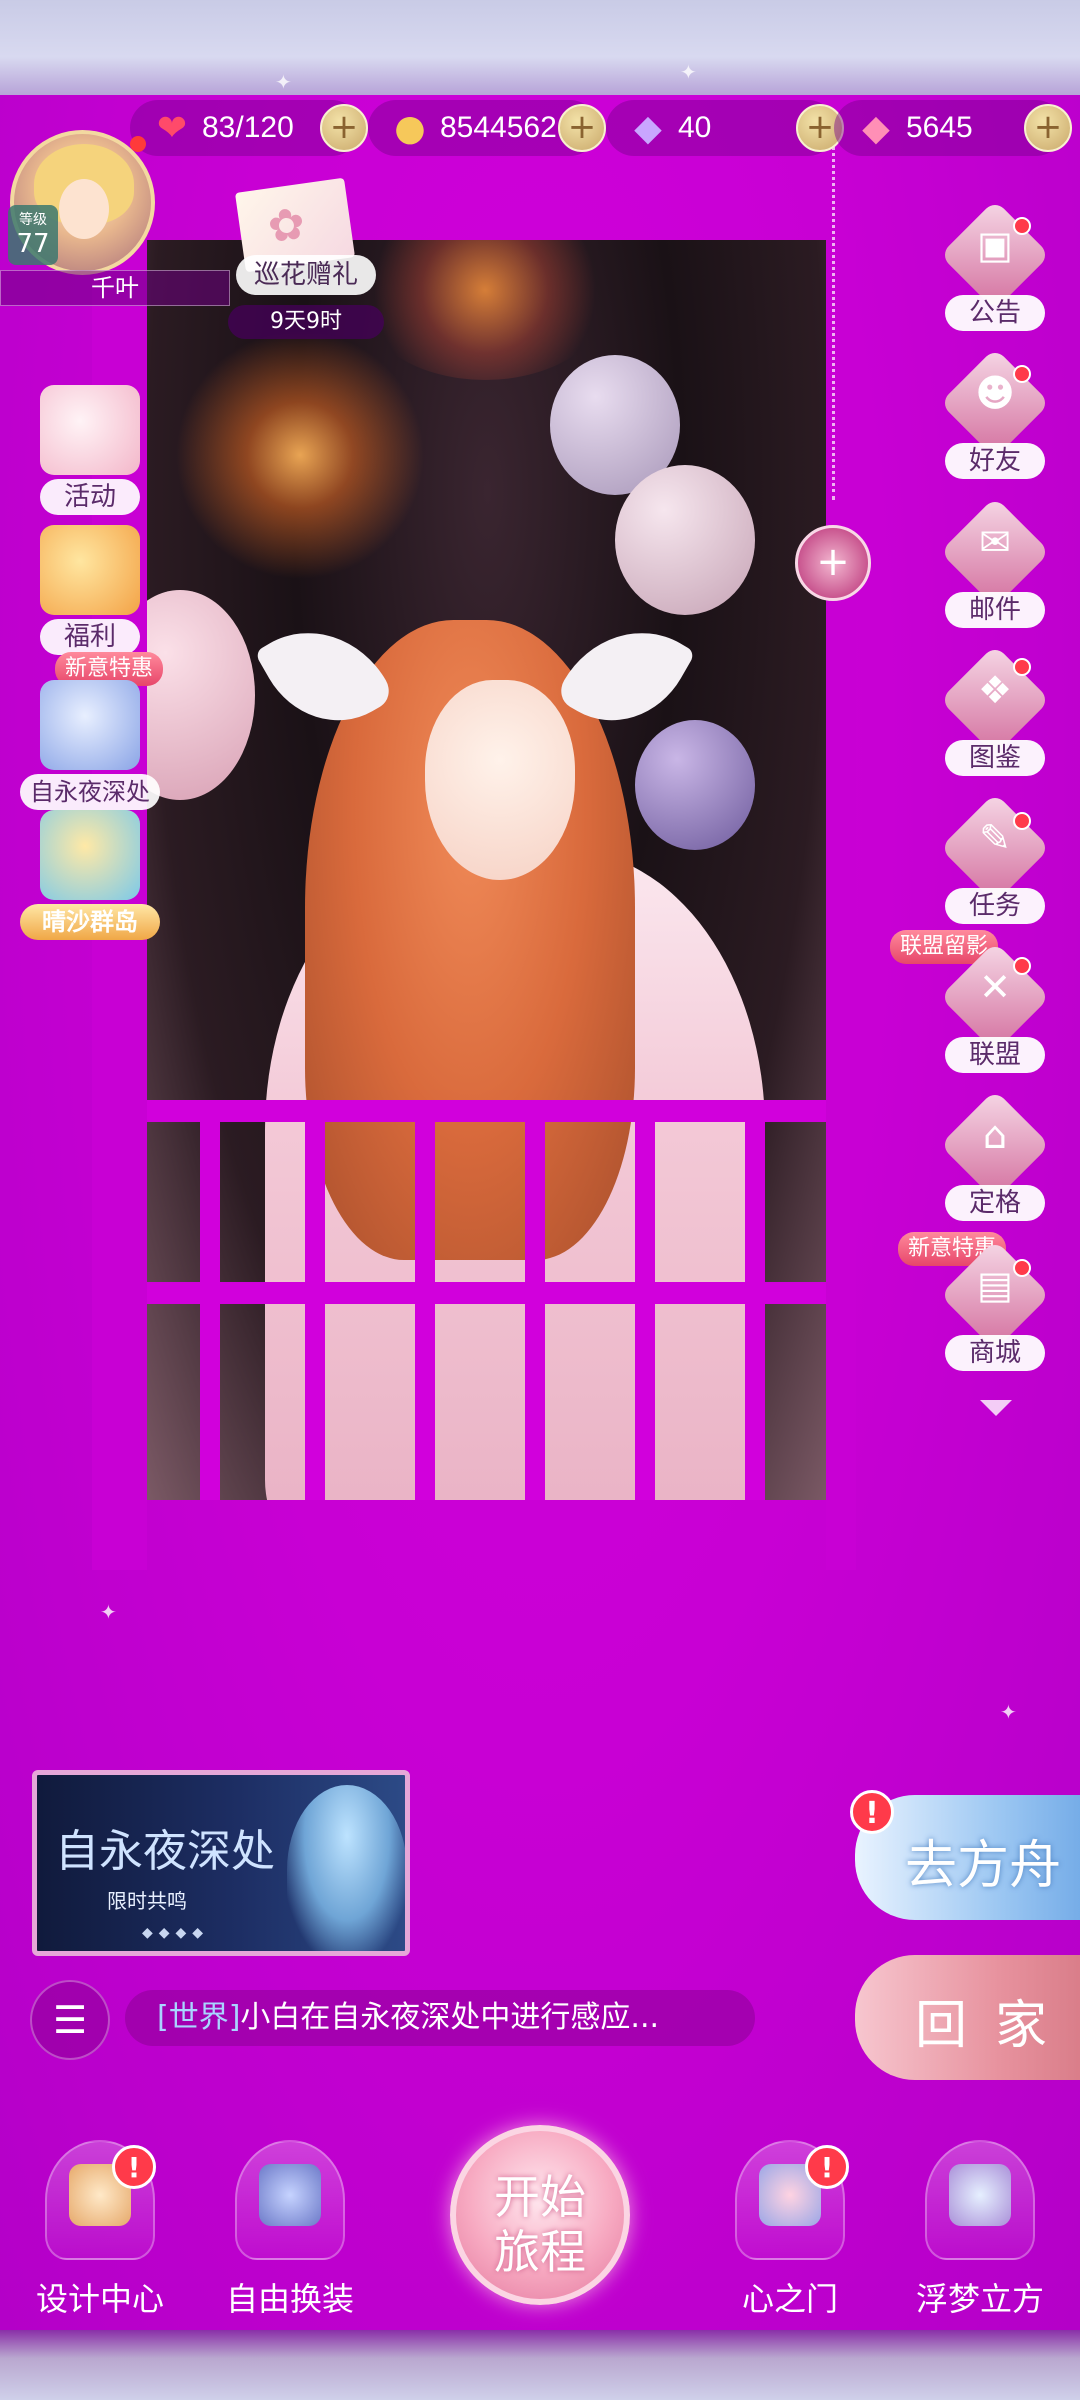  What do you see at coordinates (996, 1408) in the screenshot?
I see `chevron-down-icon` at bounding box center [996, 1408].